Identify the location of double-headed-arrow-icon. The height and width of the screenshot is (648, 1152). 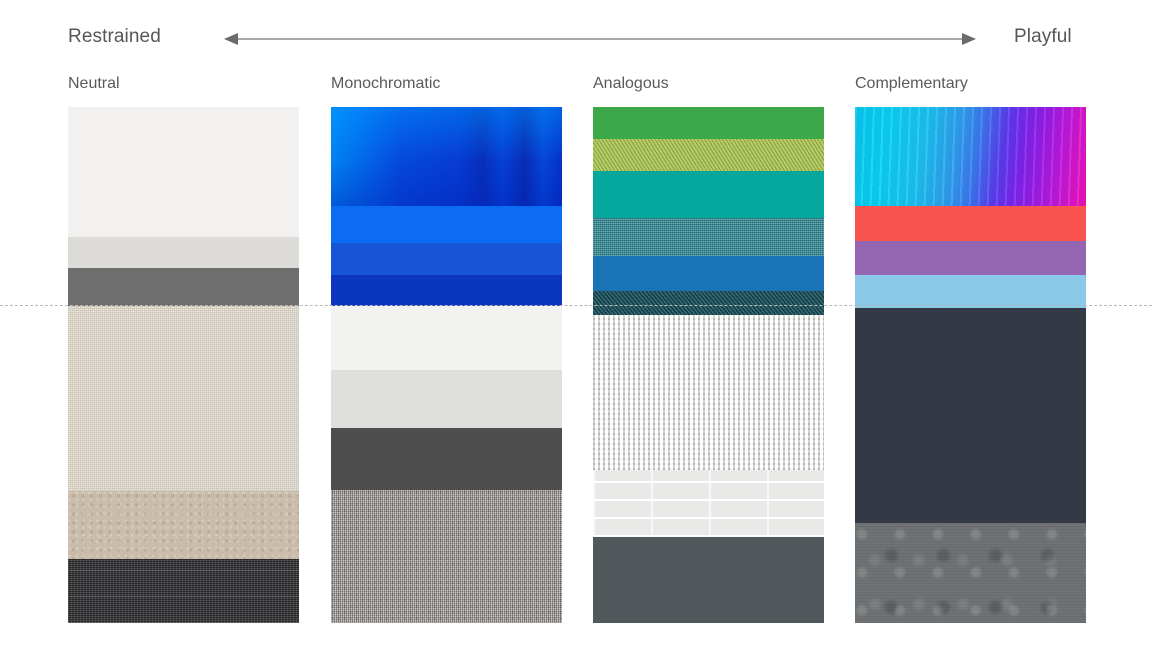
(600, 39).